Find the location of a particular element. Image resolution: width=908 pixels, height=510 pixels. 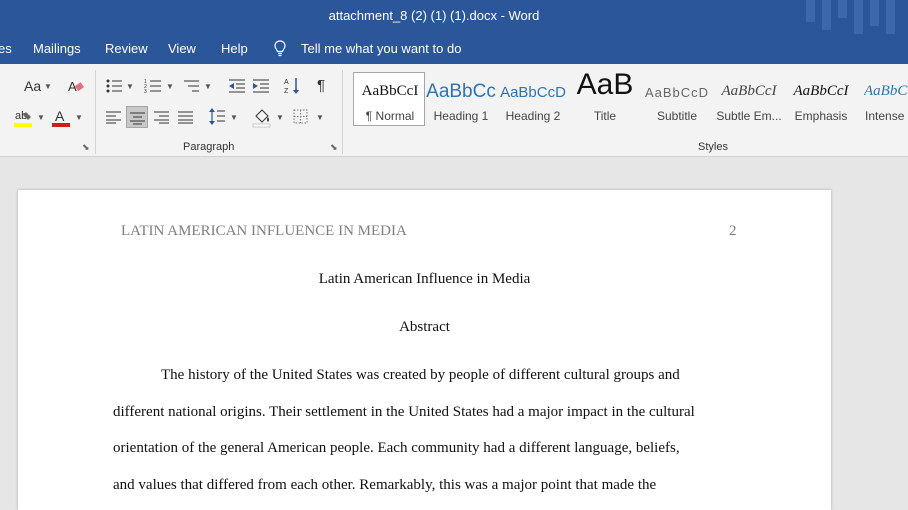

paragraph-group-label: Paragraph is located at coordinates (209, 147).